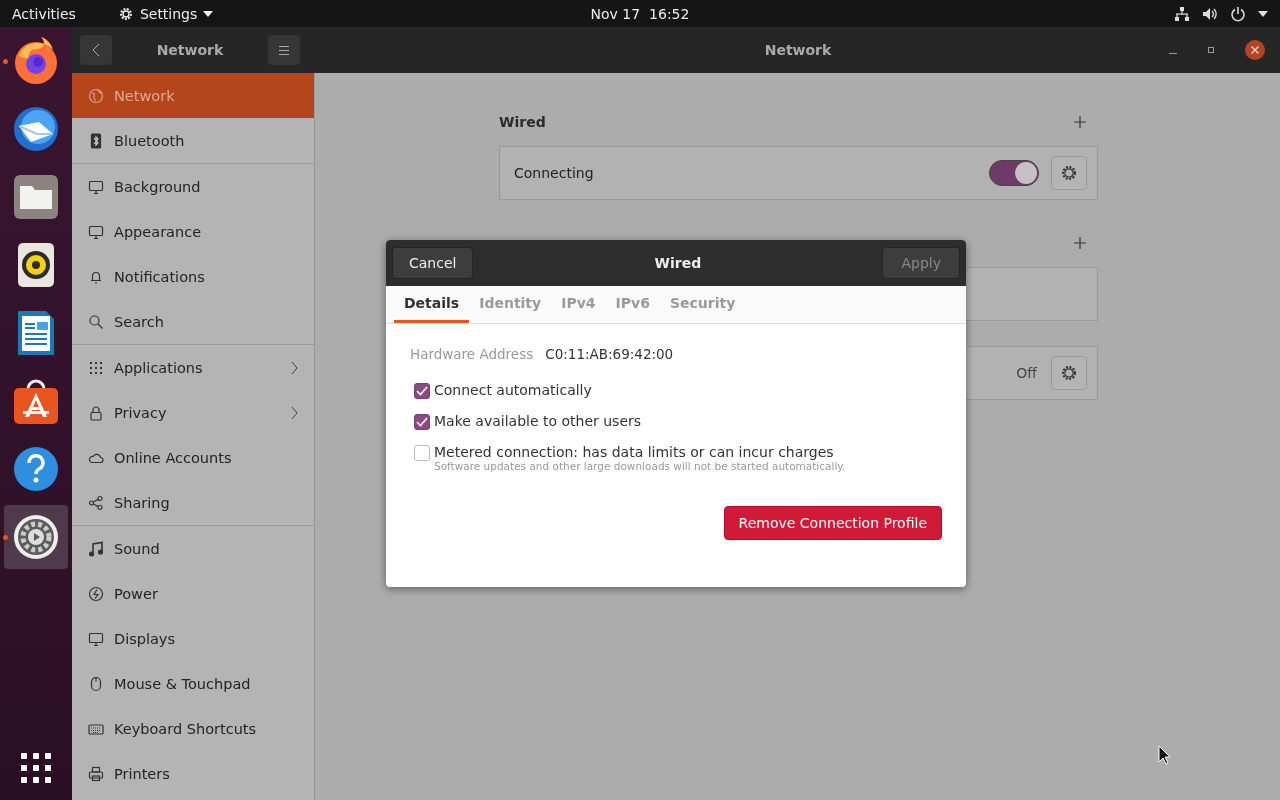  Describe the element at coordinates (36, 197) in the screenshot. I see `folder-icon` at that location.